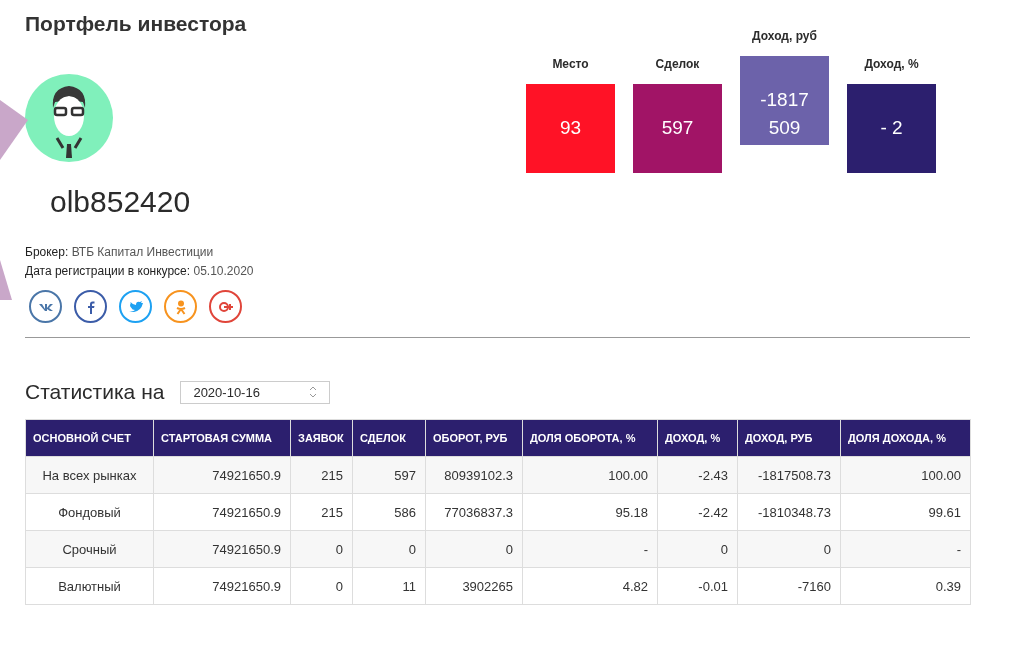 The image size is (1015, 659). I want to click on table-cell: 4.82, so click(590, 586).